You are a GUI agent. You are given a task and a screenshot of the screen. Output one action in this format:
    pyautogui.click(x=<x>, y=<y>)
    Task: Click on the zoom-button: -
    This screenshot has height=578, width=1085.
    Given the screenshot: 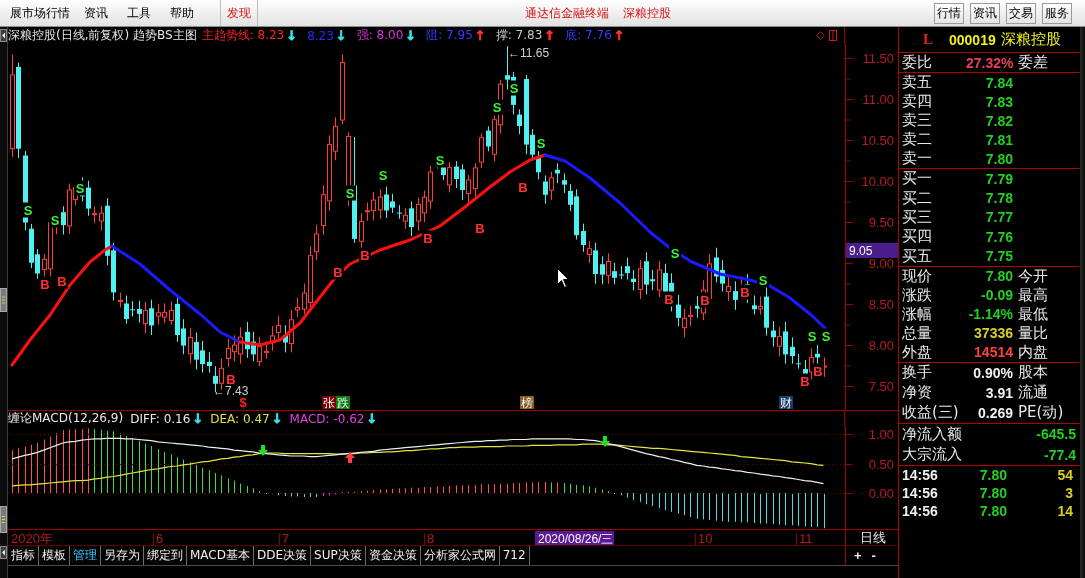 What is the action you would take?
    pyautogui.click(x=873, y=555)
    